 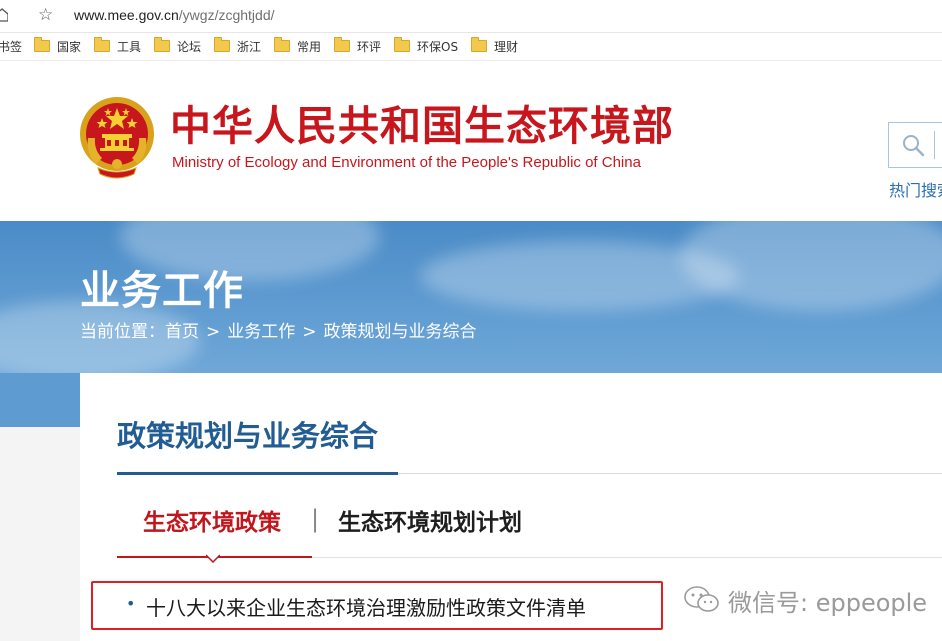 I want to click on bookmark-item-zhejiang: 浙江, so click(x=238, y=46).